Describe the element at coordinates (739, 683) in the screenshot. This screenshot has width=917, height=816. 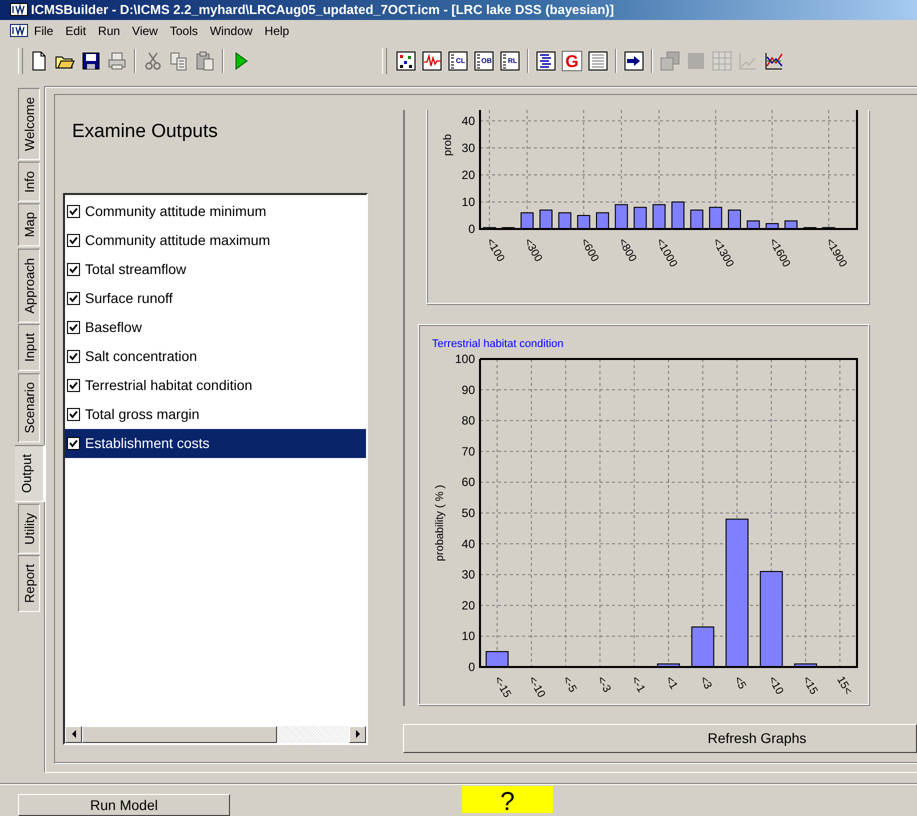
I see `axis-tick-label: <5` at that location.